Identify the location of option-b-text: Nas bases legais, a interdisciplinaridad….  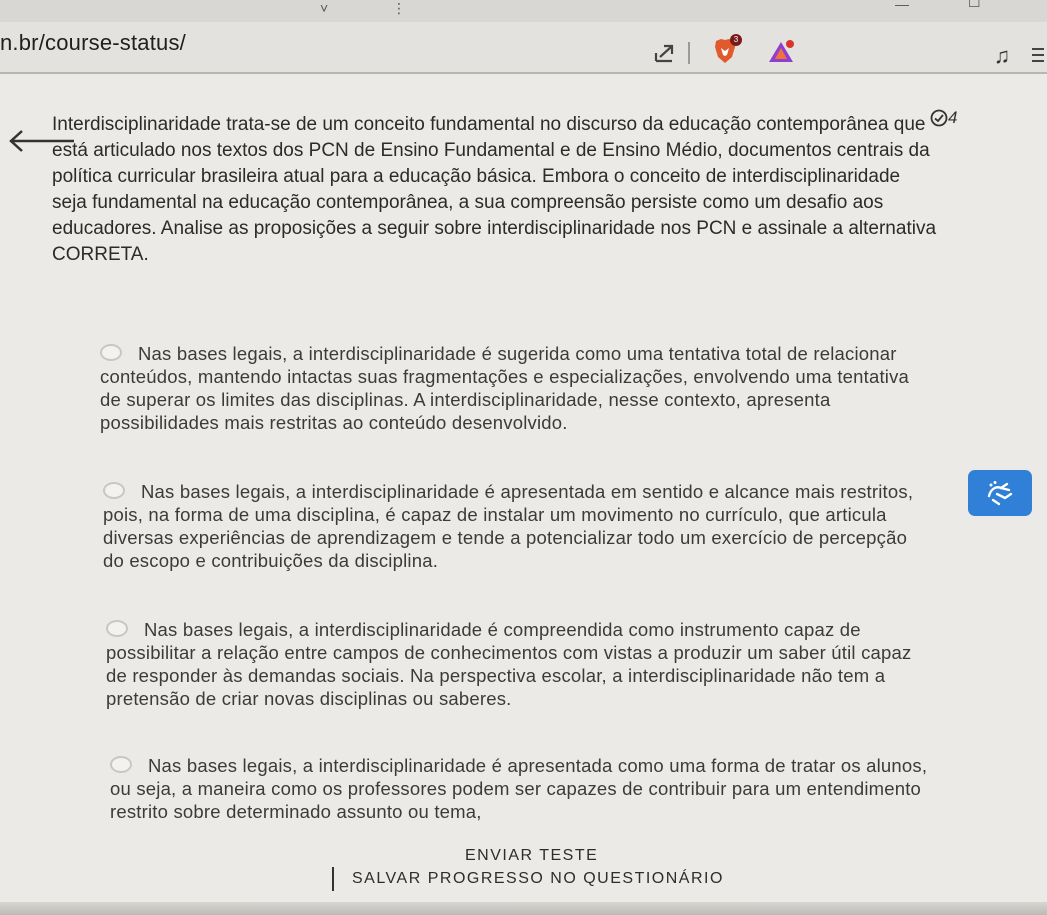
(518, 526).